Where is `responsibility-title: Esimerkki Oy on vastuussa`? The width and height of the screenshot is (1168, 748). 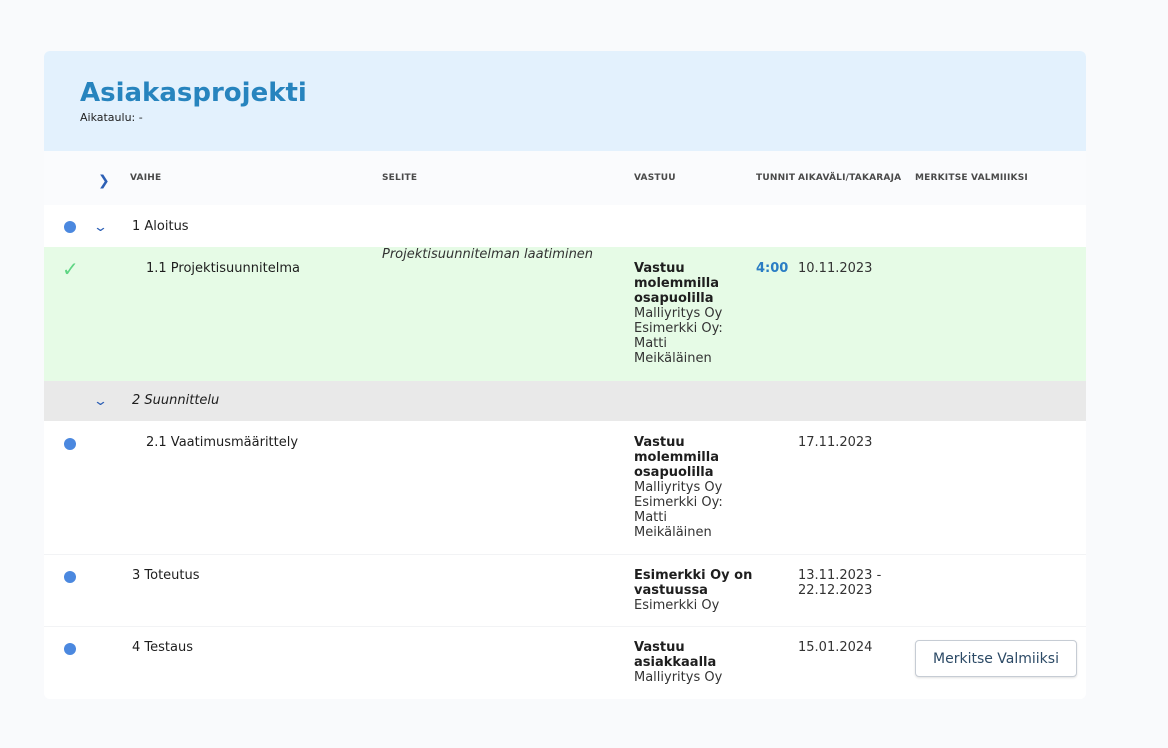
responsibility-title: Esimerkki Oy on vastuussa is located at coordinates (693, 583).